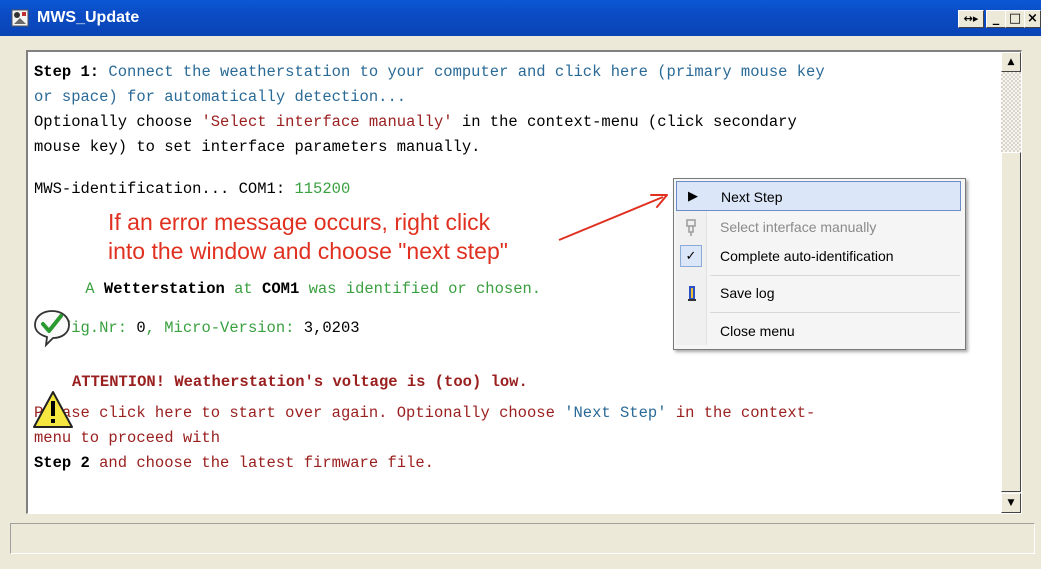 This screenshot has width=1041, height=569. What do you see at coordinates (807, 256) in the screenshot?
I see `menu-item-label: Complete auto-identification` at bounding box center [807, 256].